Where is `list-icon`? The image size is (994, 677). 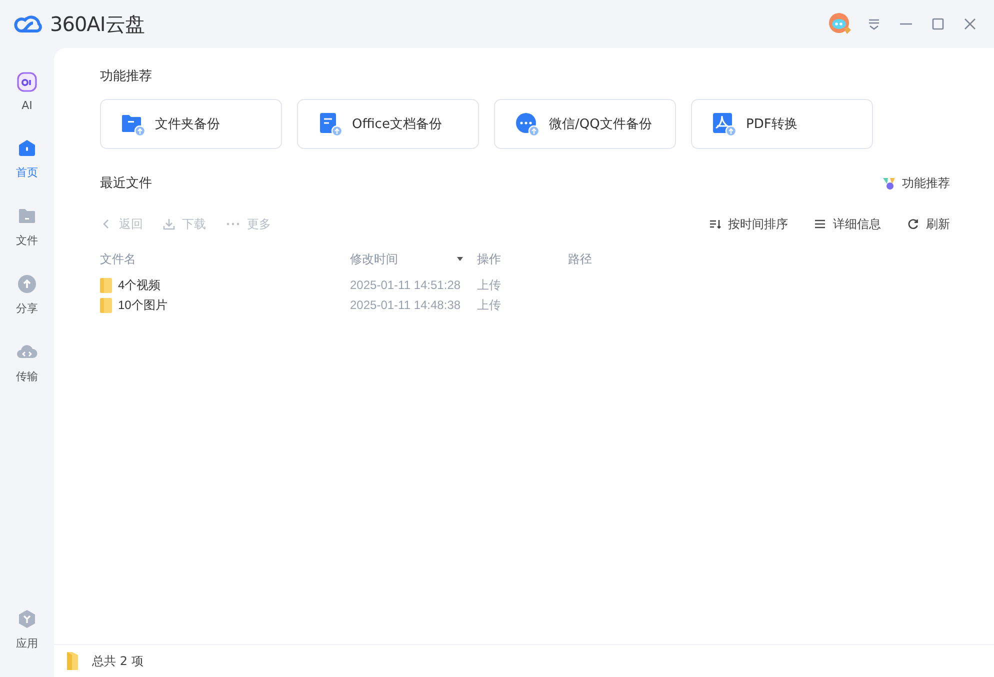
list-icon is located at coordinates (820, 224).